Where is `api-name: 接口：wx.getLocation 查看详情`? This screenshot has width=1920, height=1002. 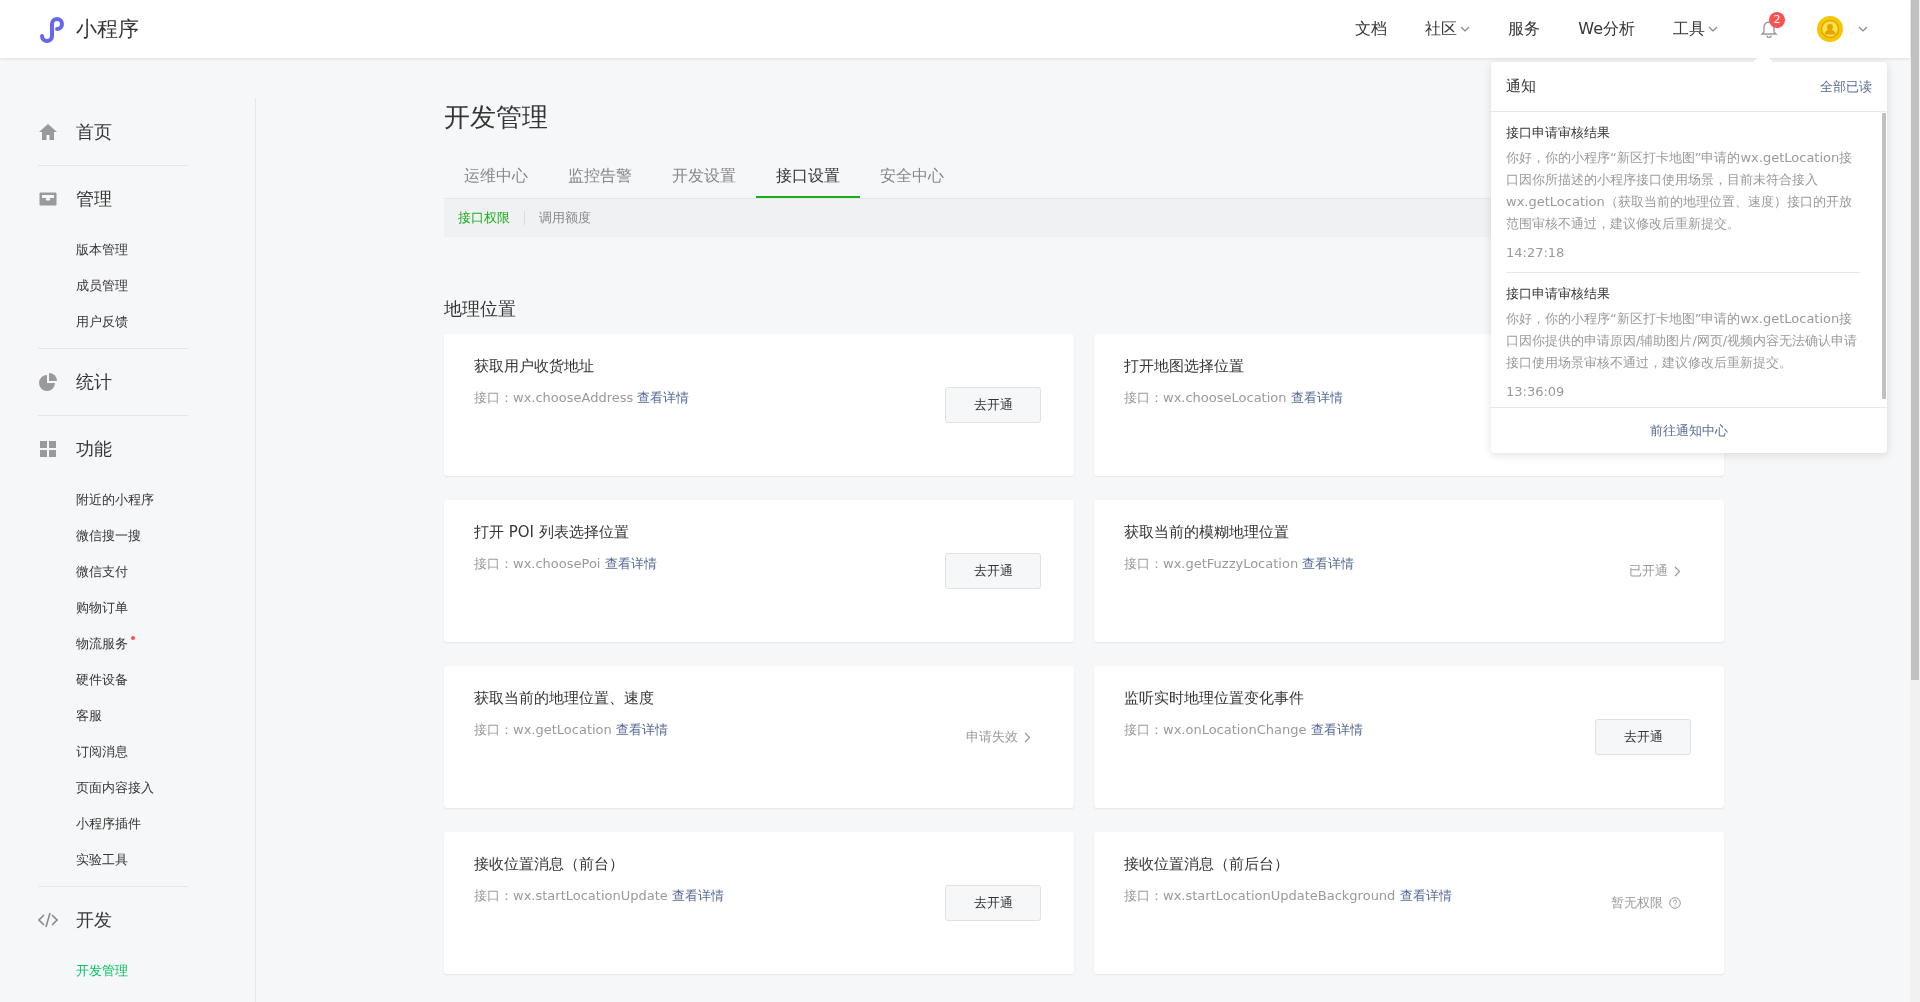
api-name: 接口：wx.getLocation 查看详情 is located at coordinates (571, 730).